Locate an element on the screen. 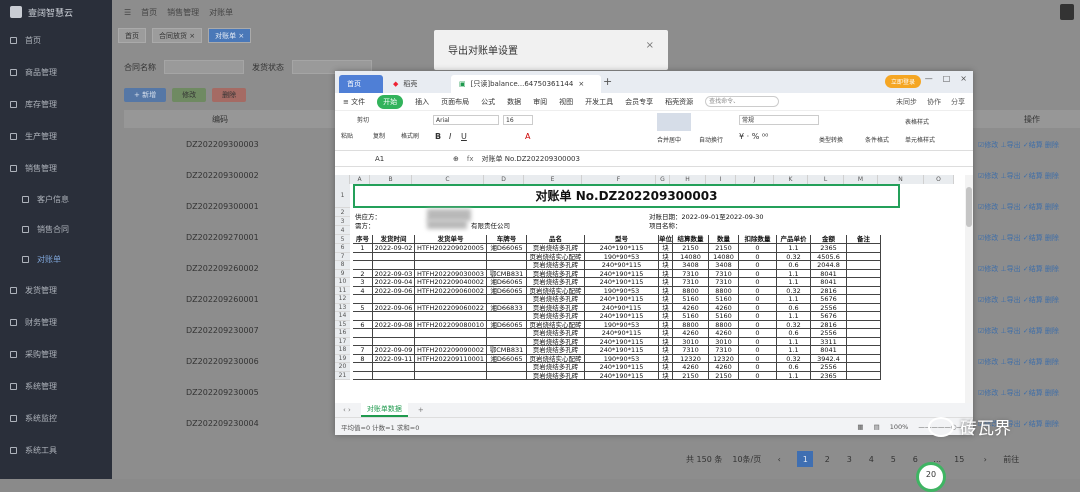 The width and height of the screenshot is (1080, 492). data-cell: 3408 is located at coordinates (691, 265).